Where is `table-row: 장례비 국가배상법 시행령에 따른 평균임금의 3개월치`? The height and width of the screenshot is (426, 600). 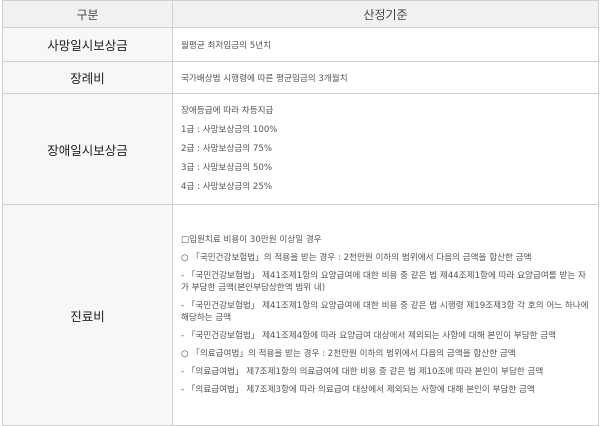 table-row: 장례비 국가배상법 시행령에 따른 평균임금의 3개월치 is located at coordinates (300, 77).